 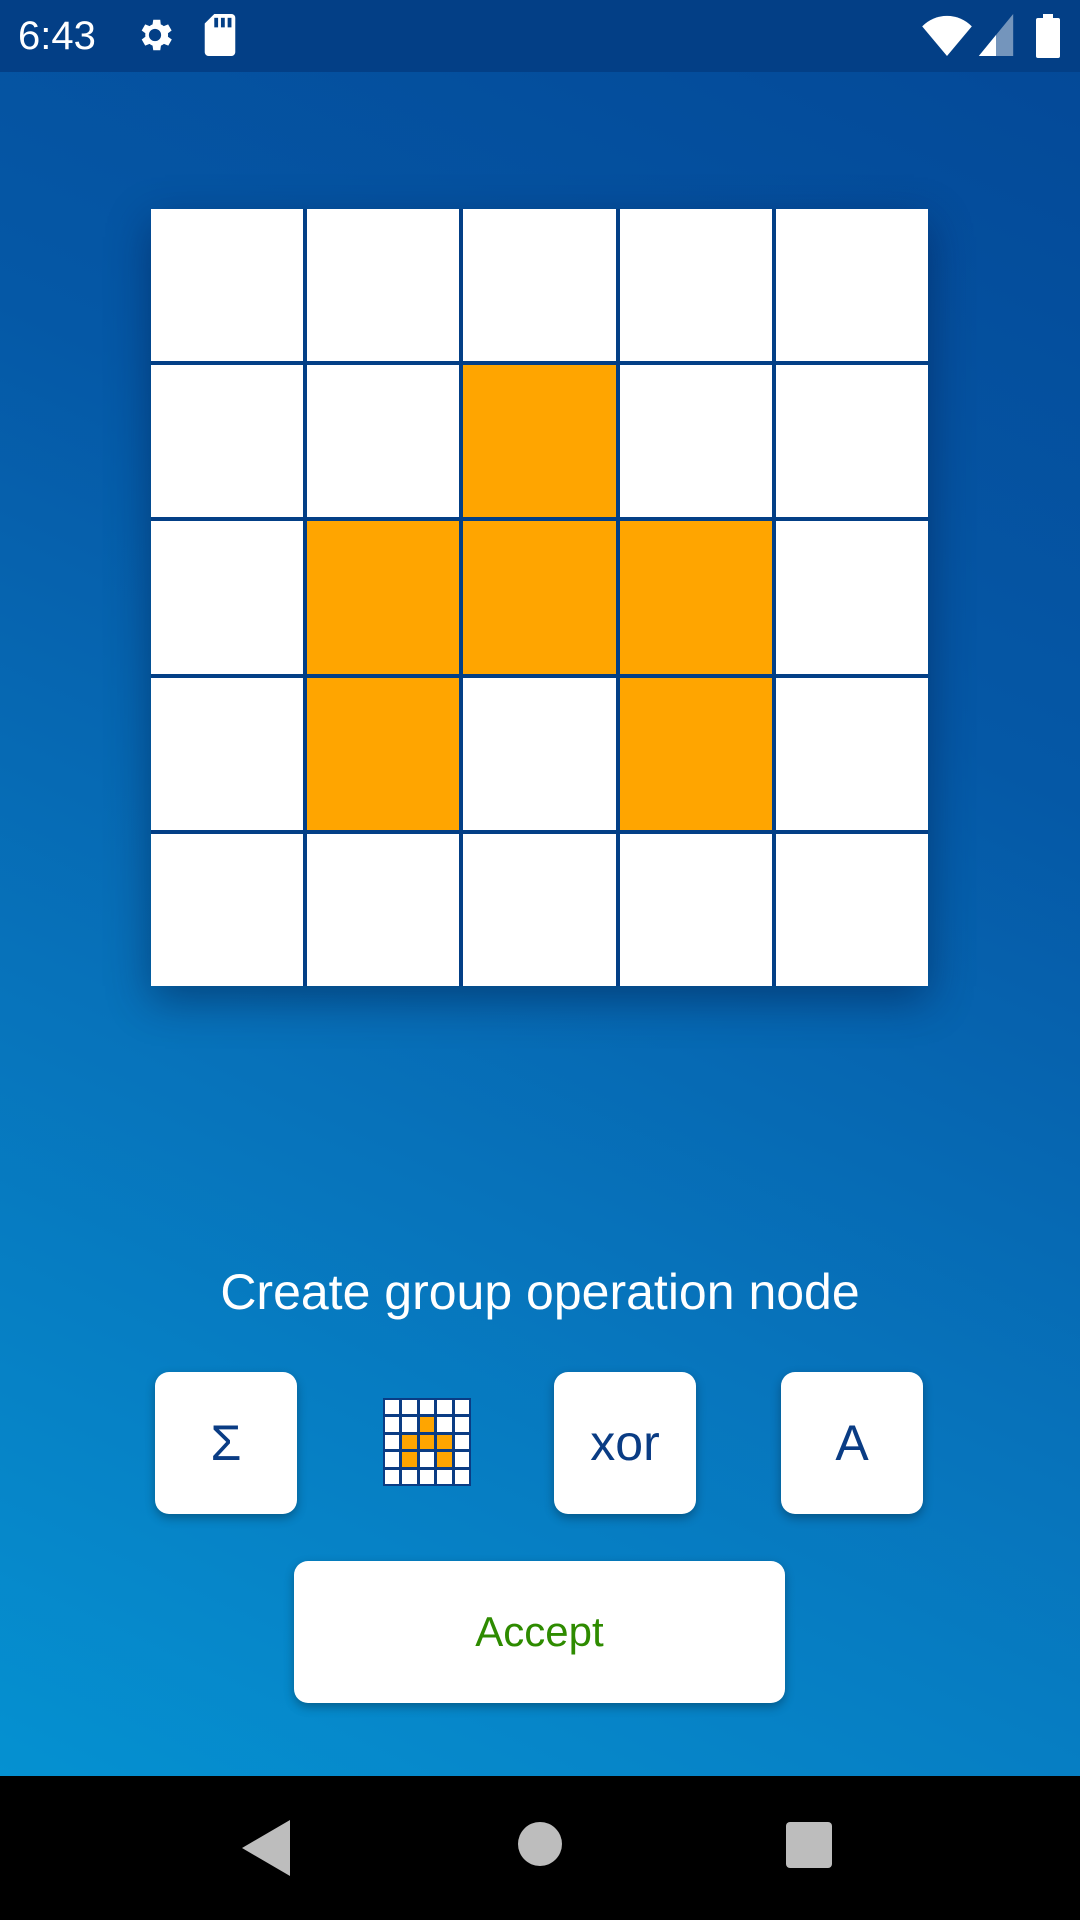 I want to click on a-label: A, so click(x=852, y=1443).